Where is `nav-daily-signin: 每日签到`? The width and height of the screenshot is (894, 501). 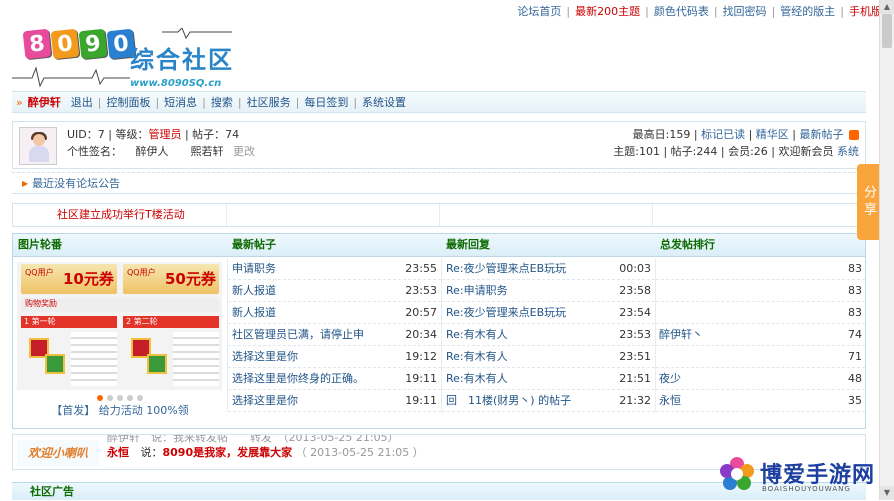 nav-daily-signin: 每日签到 is located at coordinates (326, 102).